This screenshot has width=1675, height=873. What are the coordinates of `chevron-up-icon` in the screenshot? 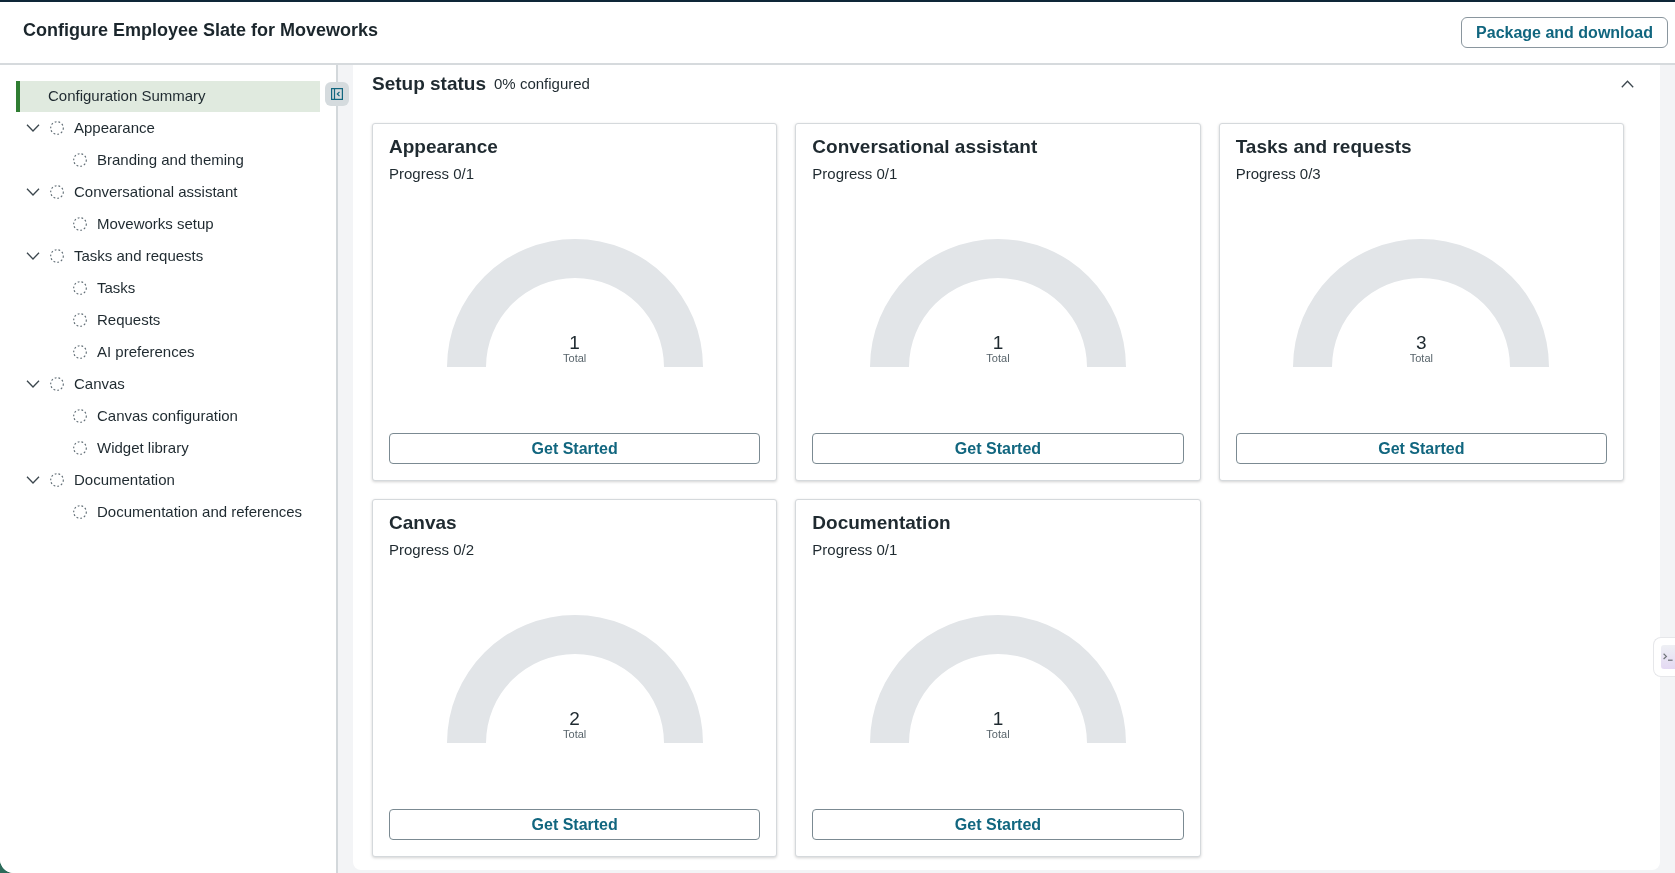 It's located at (1627, 84).